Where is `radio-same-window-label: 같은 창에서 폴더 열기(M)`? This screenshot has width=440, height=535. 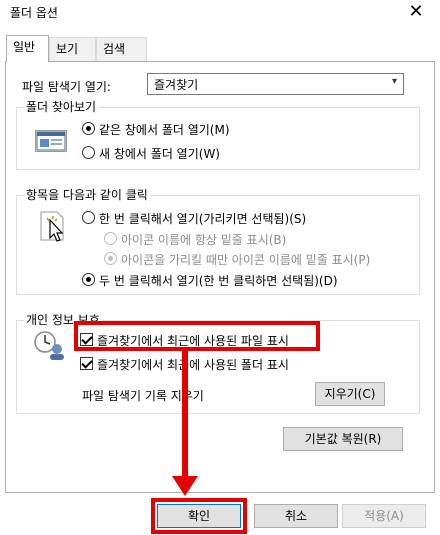
radio-same-window-label: 같은 창에서 폴더 열기(M) is located at coordinates (164, 129).